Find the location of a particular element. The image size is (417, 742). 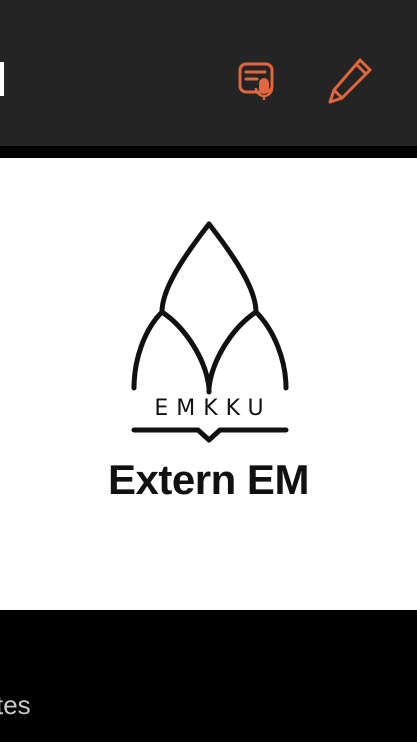

transcript-button is located at coordinates (257, 80).